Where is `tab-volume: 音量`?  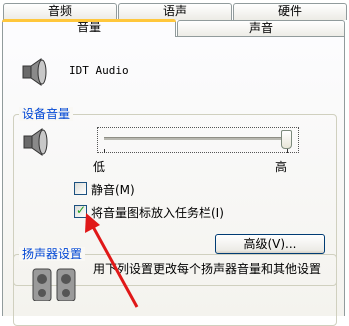
tab-volume: 音量 is located at coordinates (89, 28).